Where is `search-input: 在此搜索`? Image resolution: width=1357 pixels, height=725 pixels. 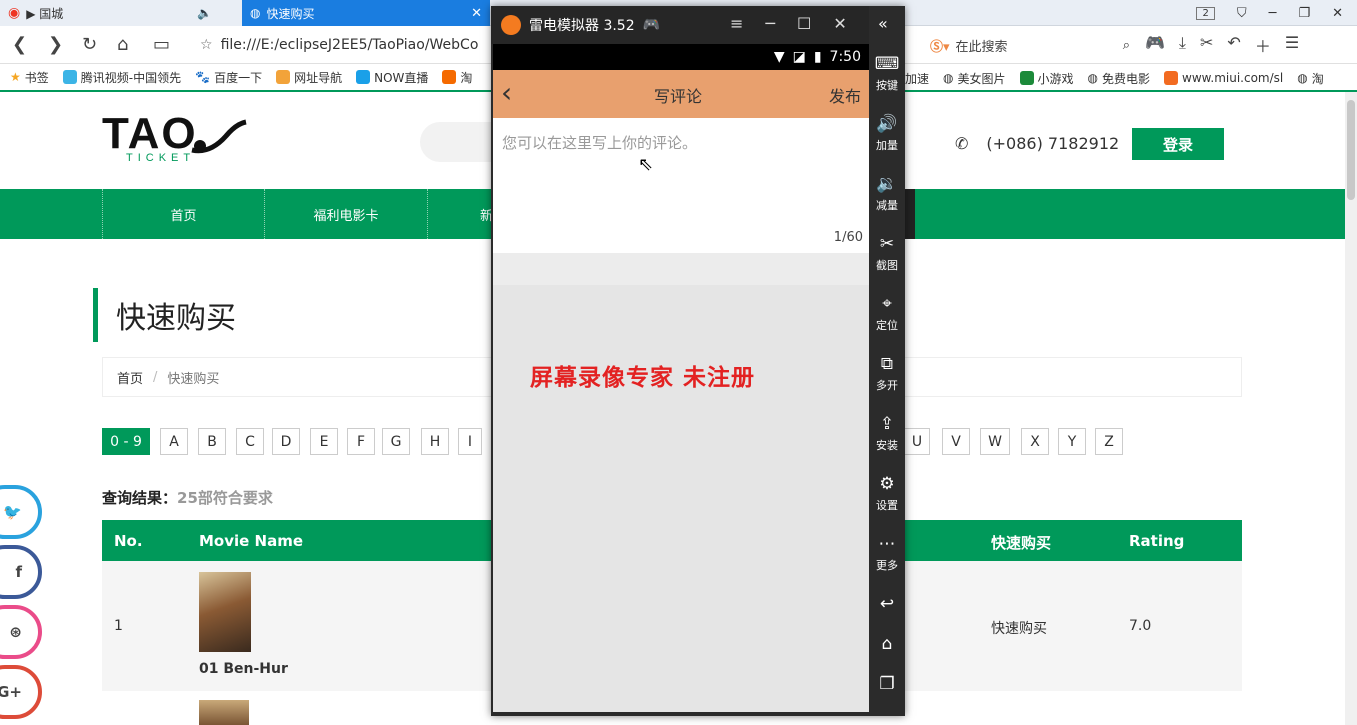
search-input: 在此搜索 is located at coordinates (982, 45).